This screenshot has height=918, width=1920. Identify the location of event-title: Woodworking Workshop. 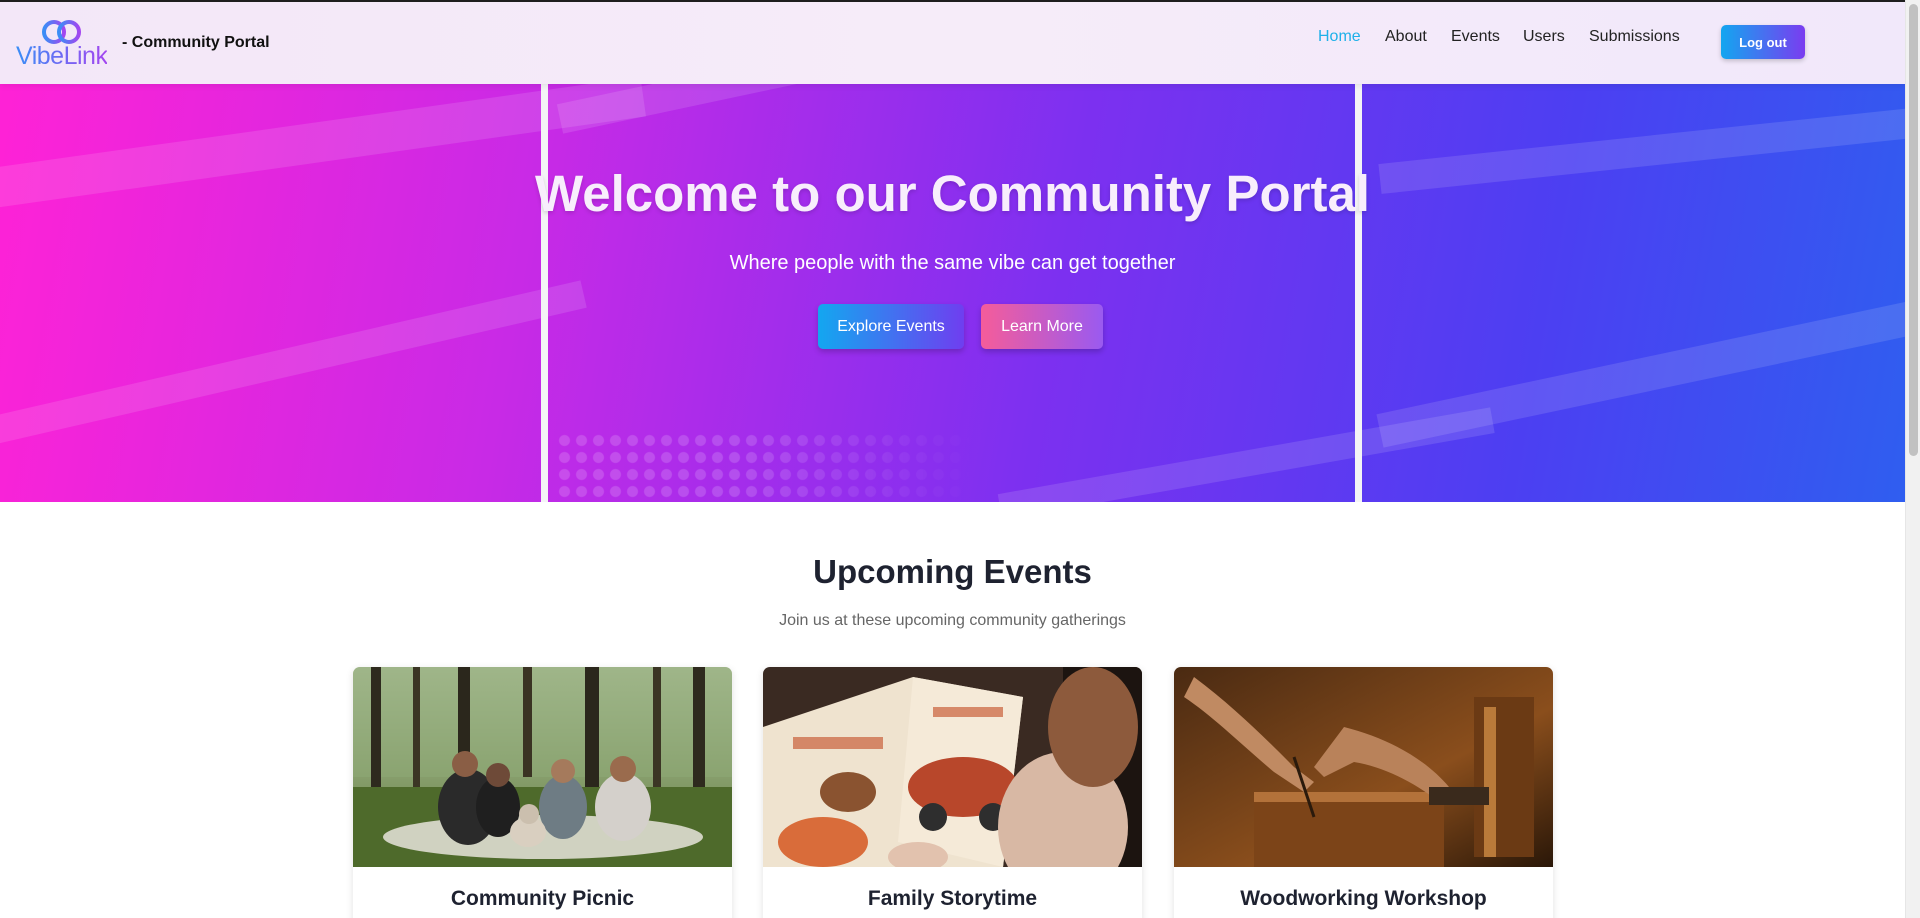
(1363, 899).